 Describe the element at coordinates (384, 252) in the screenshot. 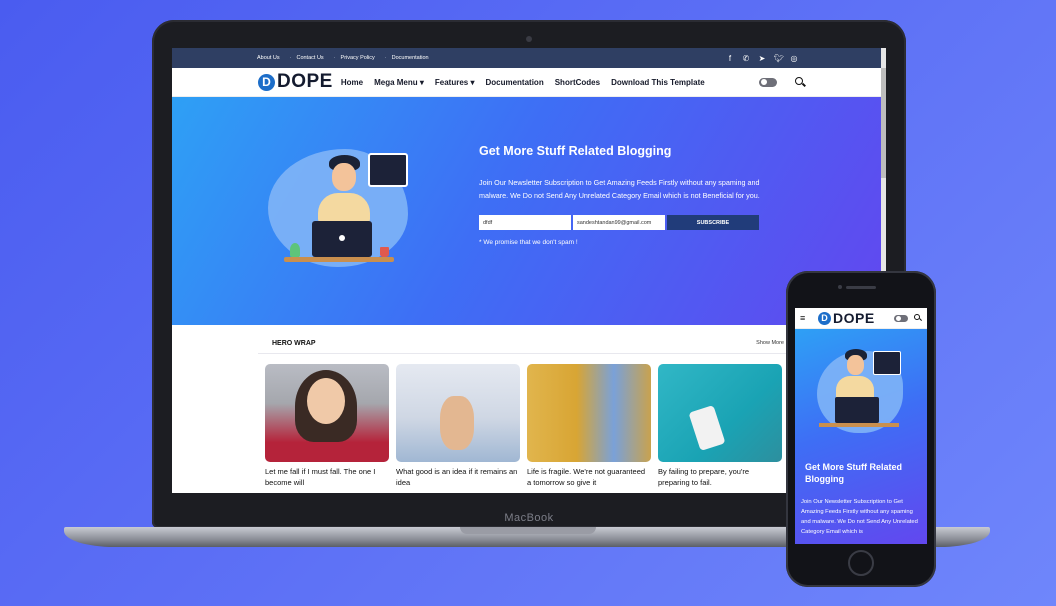

I see `cup-illustration` at that location.